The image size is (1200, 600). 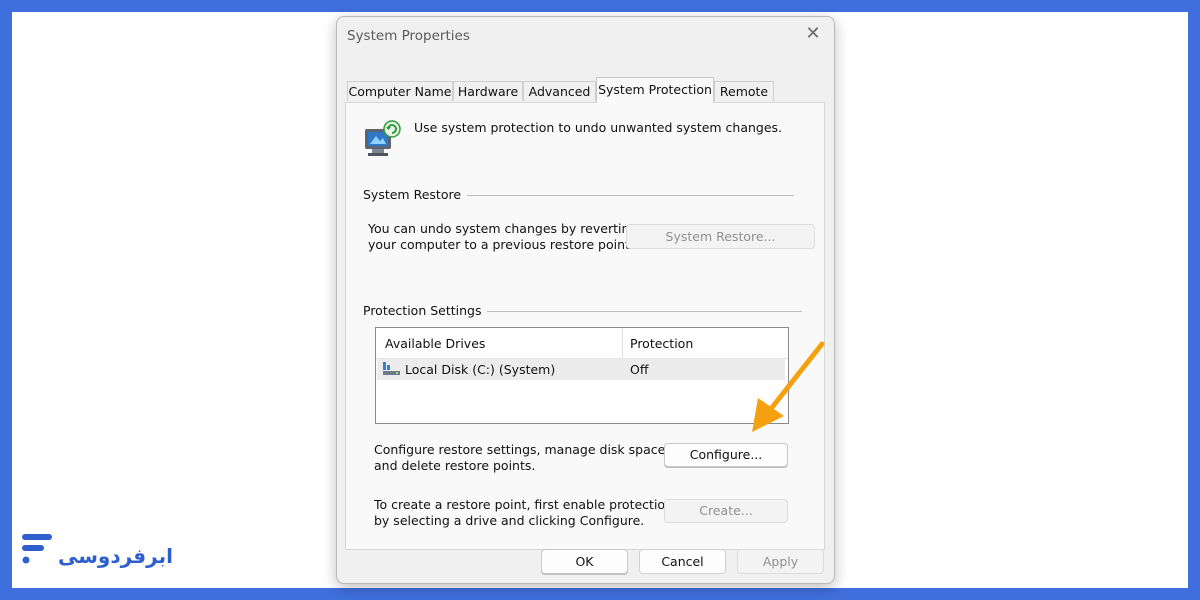 I want to click on title-bar: System Properties ✕, so click(x=585, y=36).